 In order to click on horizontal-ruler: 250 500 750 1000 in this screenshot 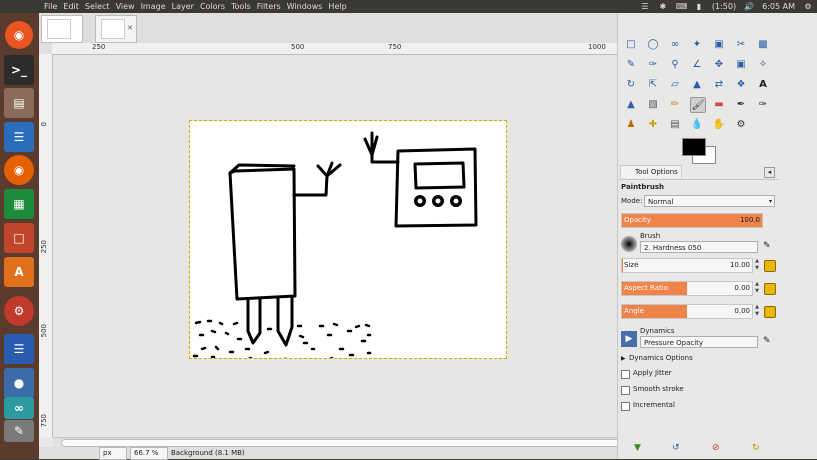, I will do `click(348, 49)`.